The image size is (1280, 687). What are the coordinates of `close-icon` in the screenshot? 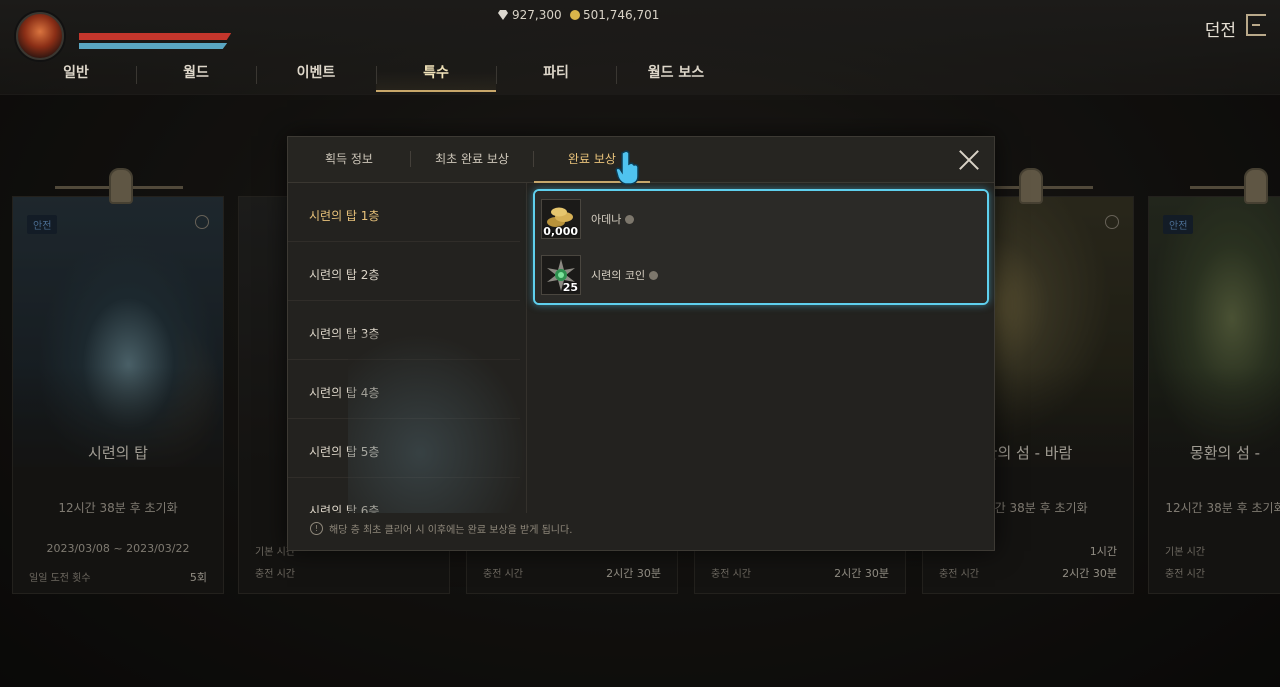 It's located at (969, 160).